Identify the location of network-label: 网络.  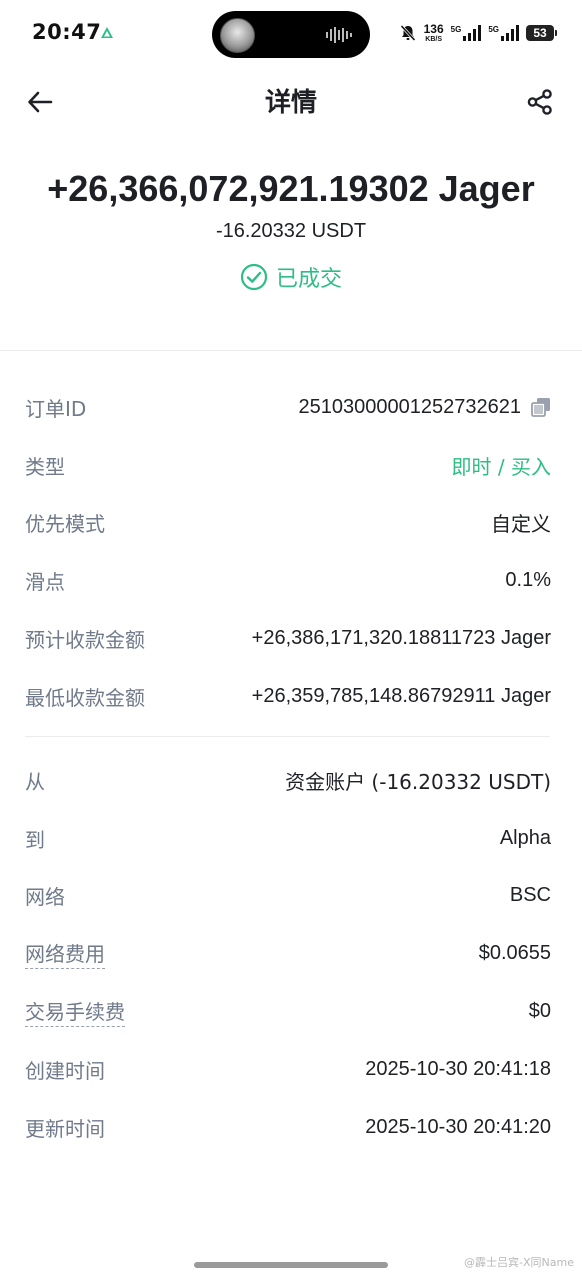
(45, 896).